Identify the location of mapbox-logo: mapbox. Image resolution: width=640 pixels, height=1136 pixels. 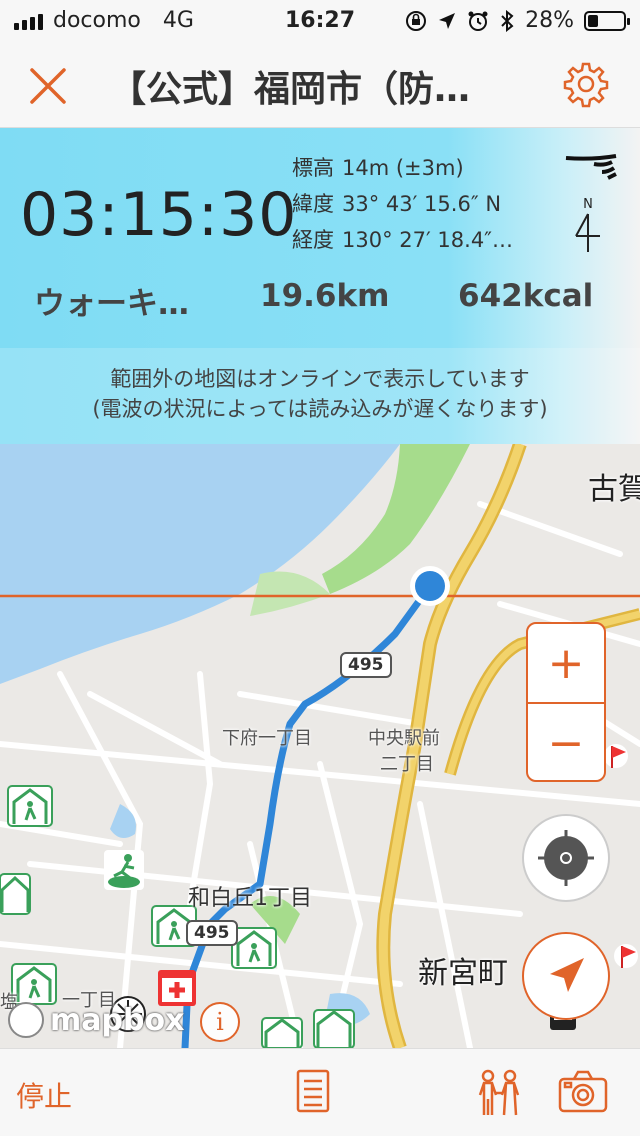
(96, 1020).